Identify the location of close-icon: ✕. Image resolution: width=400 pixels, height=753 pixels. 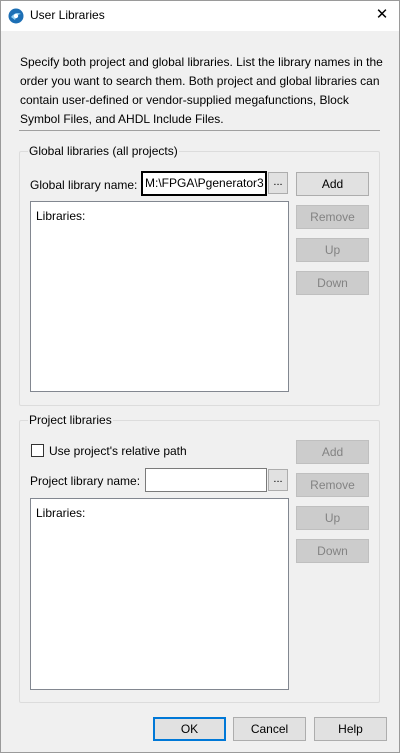
(382, 14).